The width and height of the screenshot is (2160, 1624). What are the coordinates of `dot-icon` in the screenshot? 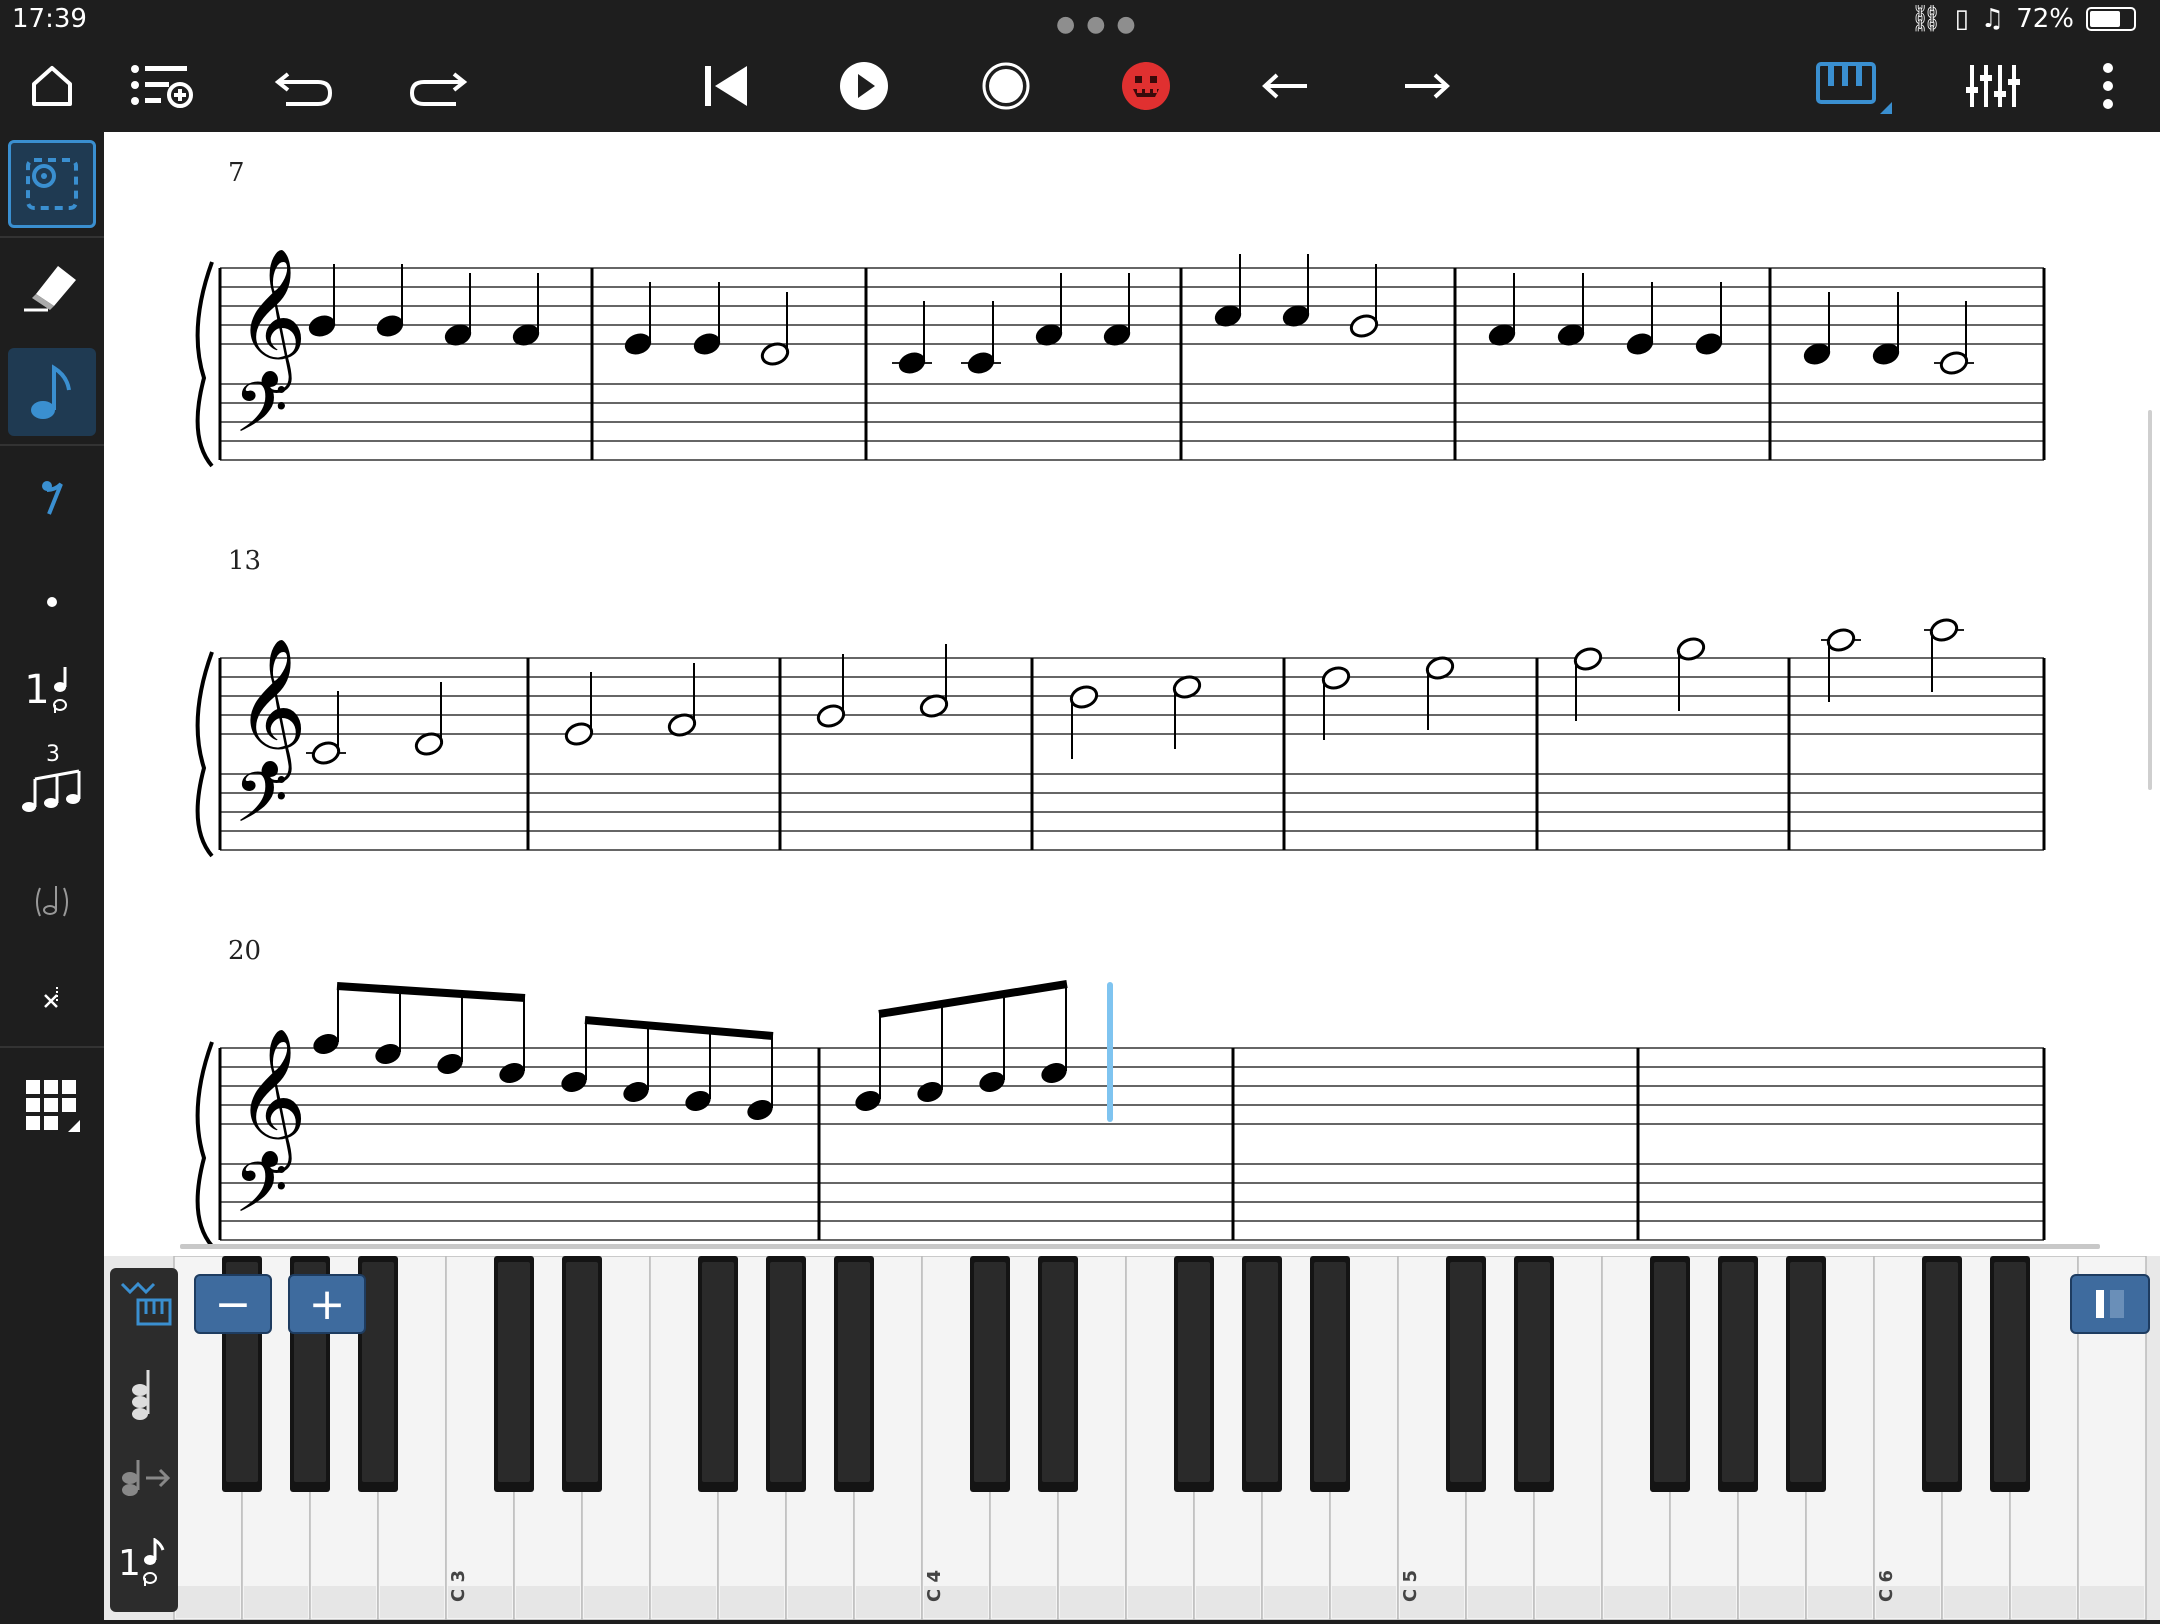 It's located at (52, 602).